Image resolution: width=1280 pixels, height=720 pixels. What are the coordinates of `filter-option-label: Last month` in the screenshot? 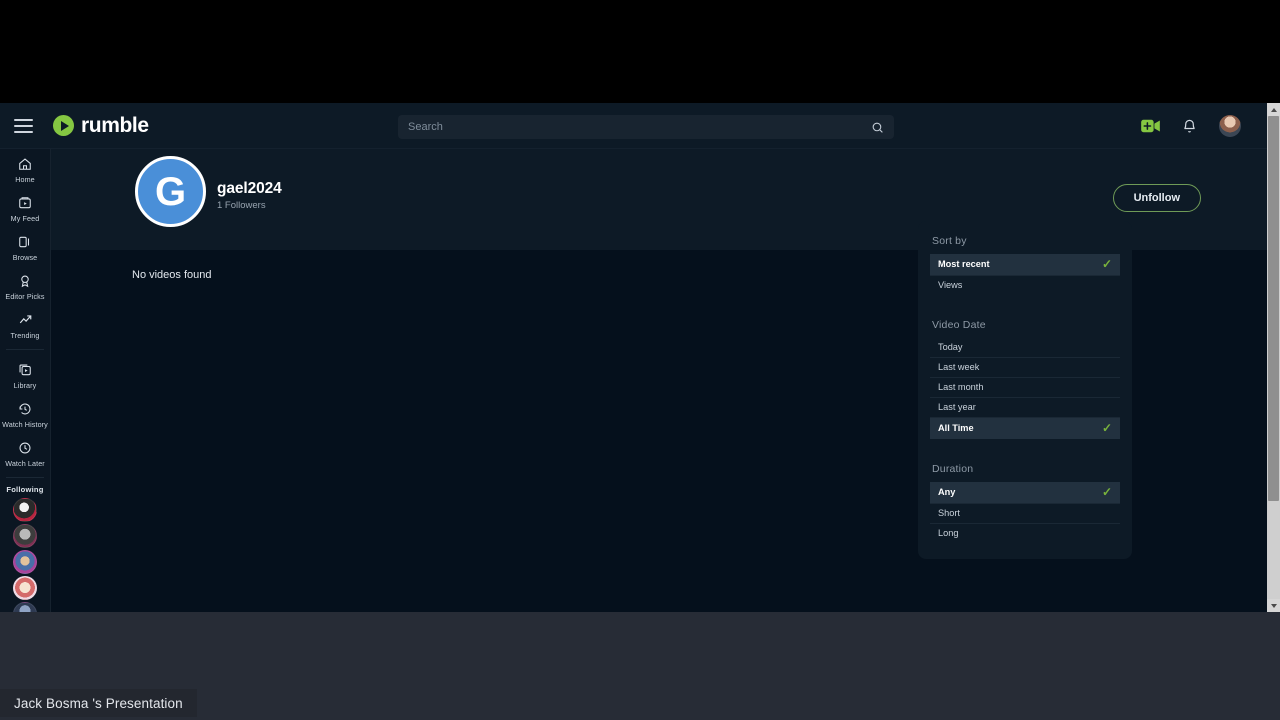 It's located at (961, 387).